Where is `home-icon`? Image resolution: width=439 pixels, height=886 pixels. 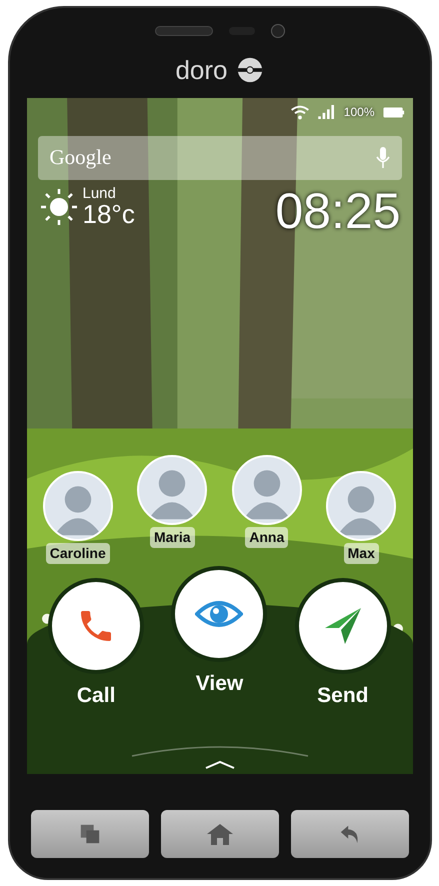
home-icon is located at coordinates (219, 834).